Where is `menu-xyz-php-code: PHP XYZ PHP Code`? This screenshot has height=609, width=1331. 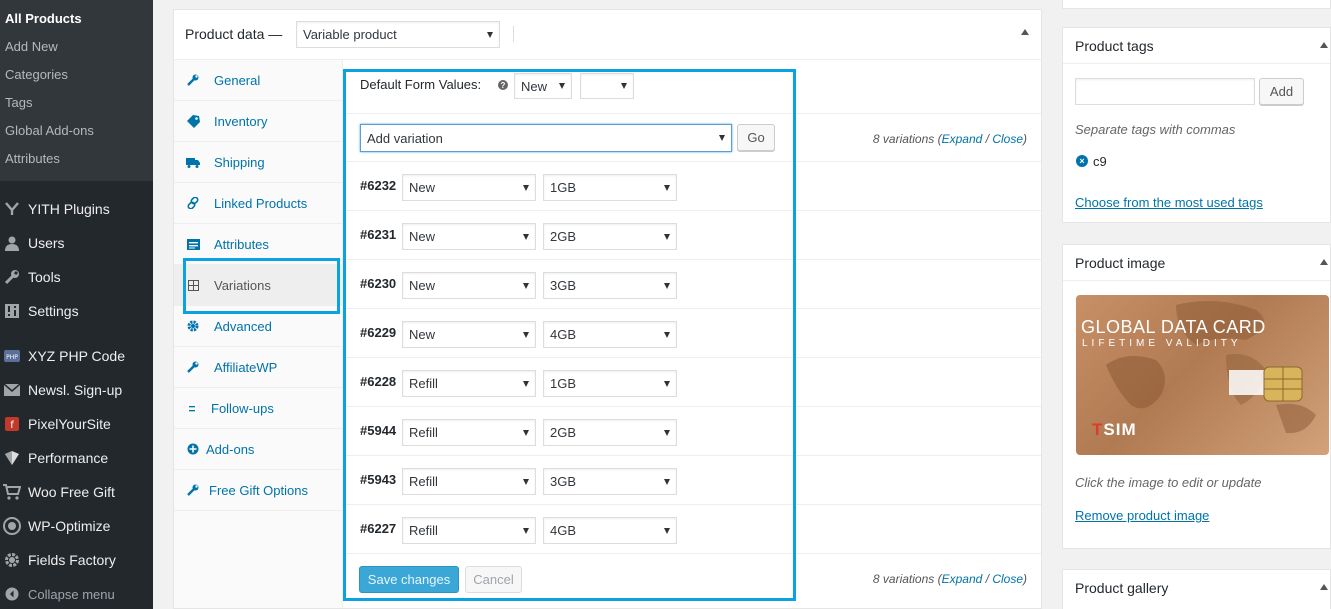 menu-xyz-php-code: PHP XYZ PHP Code is located at coordinates (76, 356).